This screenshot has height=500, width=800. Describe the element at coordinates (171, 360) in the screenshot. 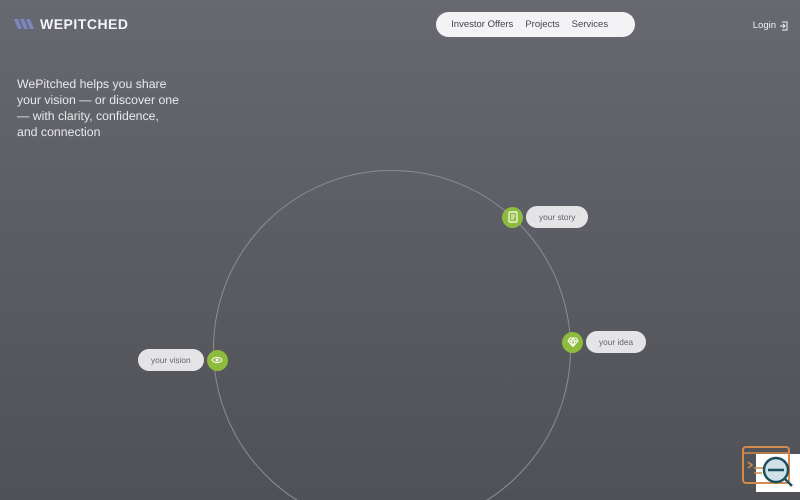

I see `label-pill: your vision` at that location.